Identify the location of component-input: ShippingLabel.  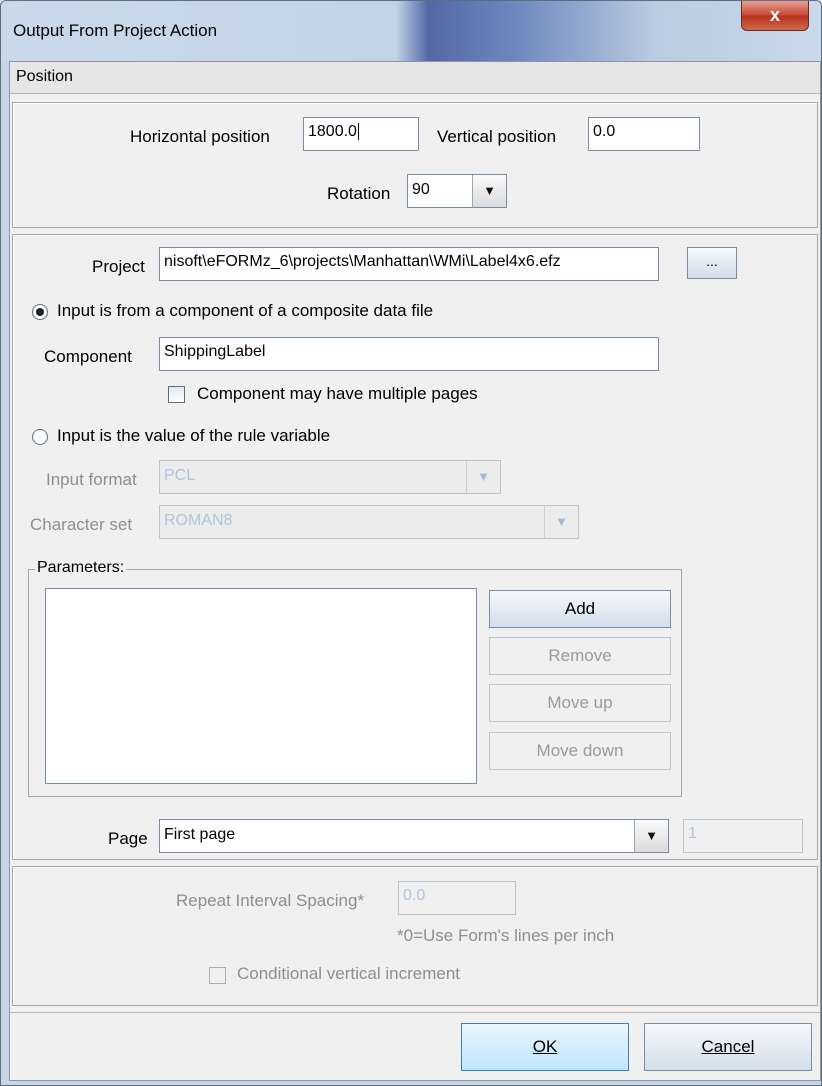
(409, 354).